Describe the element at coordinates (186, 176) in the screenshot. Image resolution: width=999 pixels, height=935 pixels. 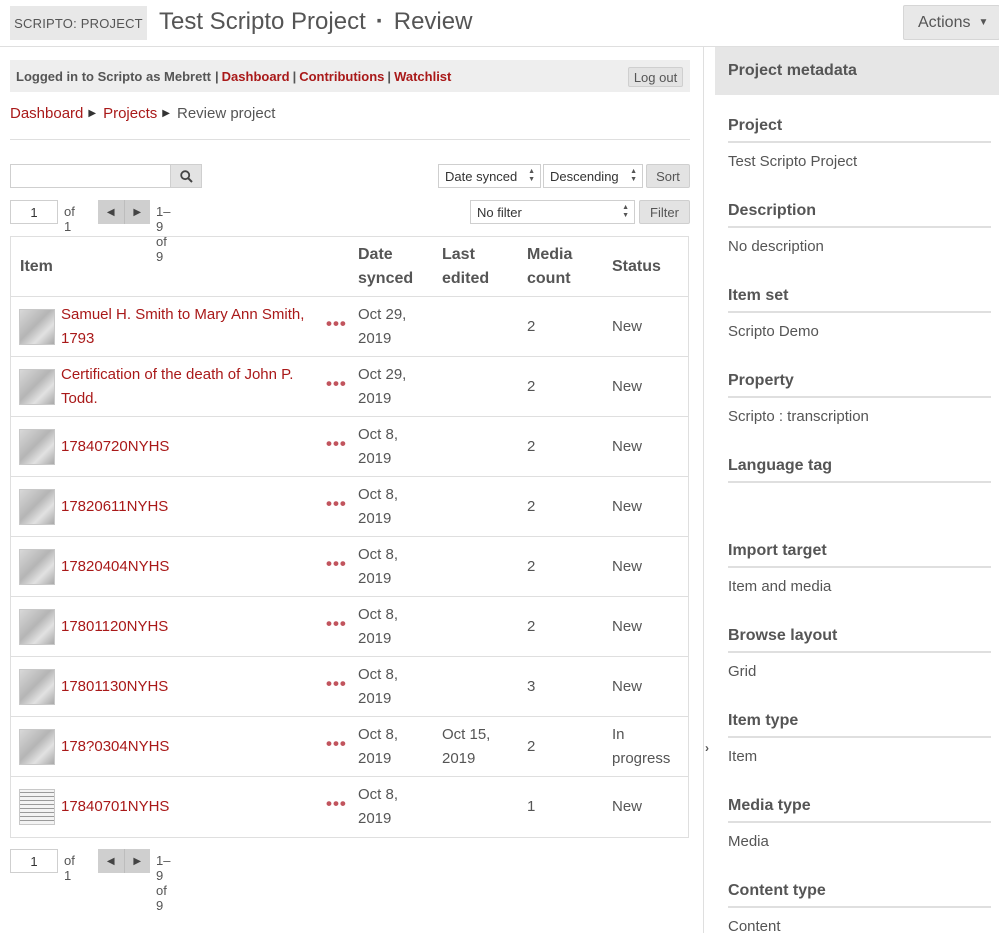
I see `search-button` at that location.